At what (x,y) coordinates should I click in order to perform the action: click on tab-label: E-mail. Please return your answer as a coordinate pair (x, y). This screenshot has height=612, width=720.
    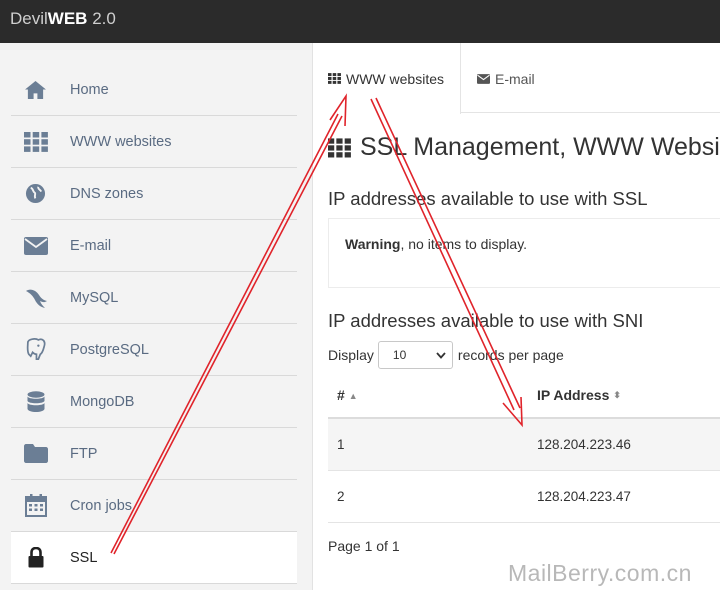
    Looking at the image, I should click on (515, 78).